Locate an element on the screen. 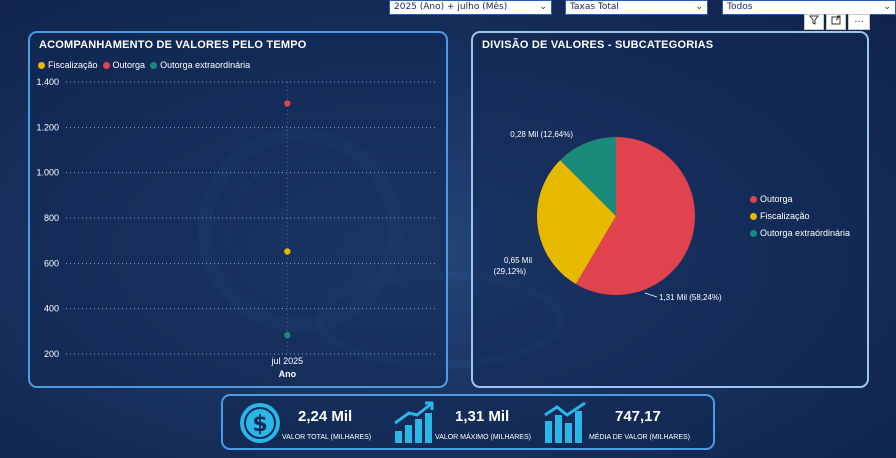 Image resolution: width=896 pixels, height=458 pixels. kpi-avg-value: 747,17 is located at coordinates (638, 416).